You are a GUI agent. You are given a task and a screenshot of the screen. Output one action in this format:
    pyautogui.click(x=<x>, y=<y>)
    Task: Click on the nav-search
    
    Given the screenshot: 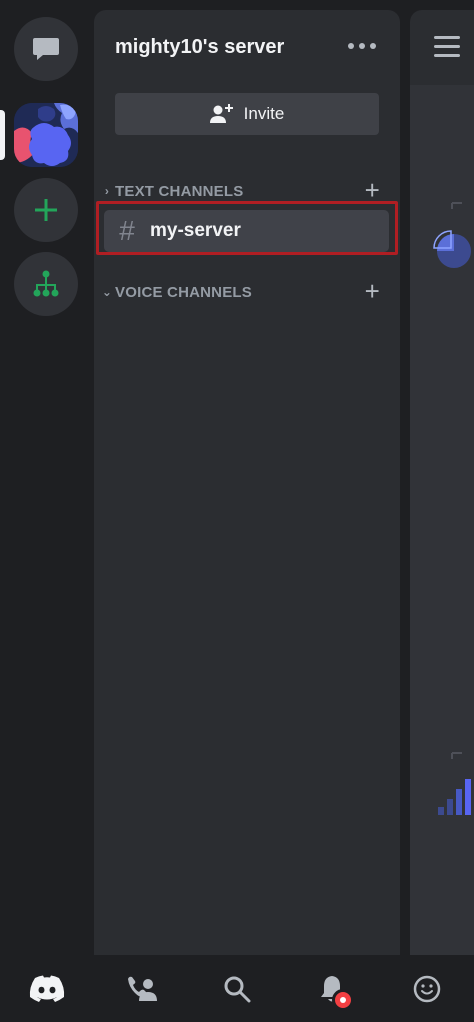 What is the action you would take?
    pyautogui.click(x=237, y=989)
    